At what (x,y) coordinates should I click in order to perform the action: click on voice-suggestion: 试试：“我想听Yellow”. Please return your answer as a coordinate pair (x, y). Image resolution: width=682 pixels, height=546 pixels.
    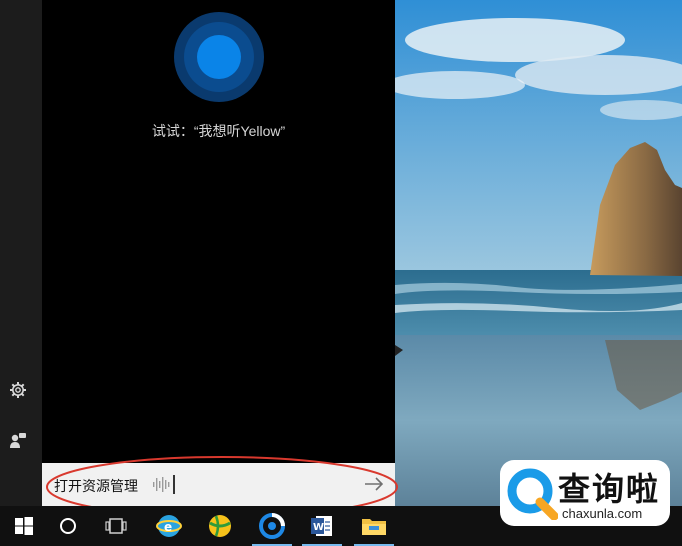
    Looking at the image, I should click on (218, 131).